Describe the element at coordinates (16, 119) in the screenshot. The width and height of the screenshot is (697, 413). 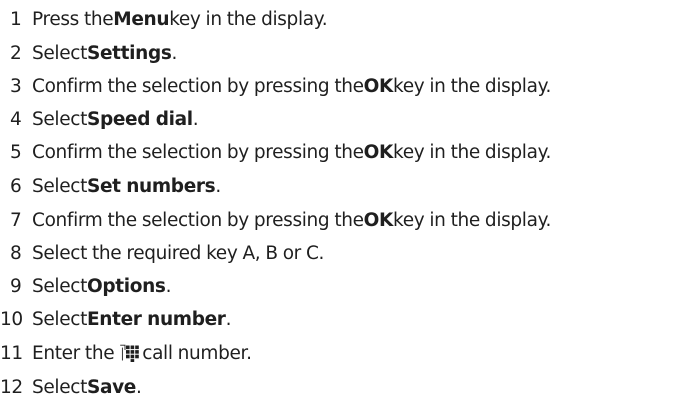
I see `step-number: 4` at that location.